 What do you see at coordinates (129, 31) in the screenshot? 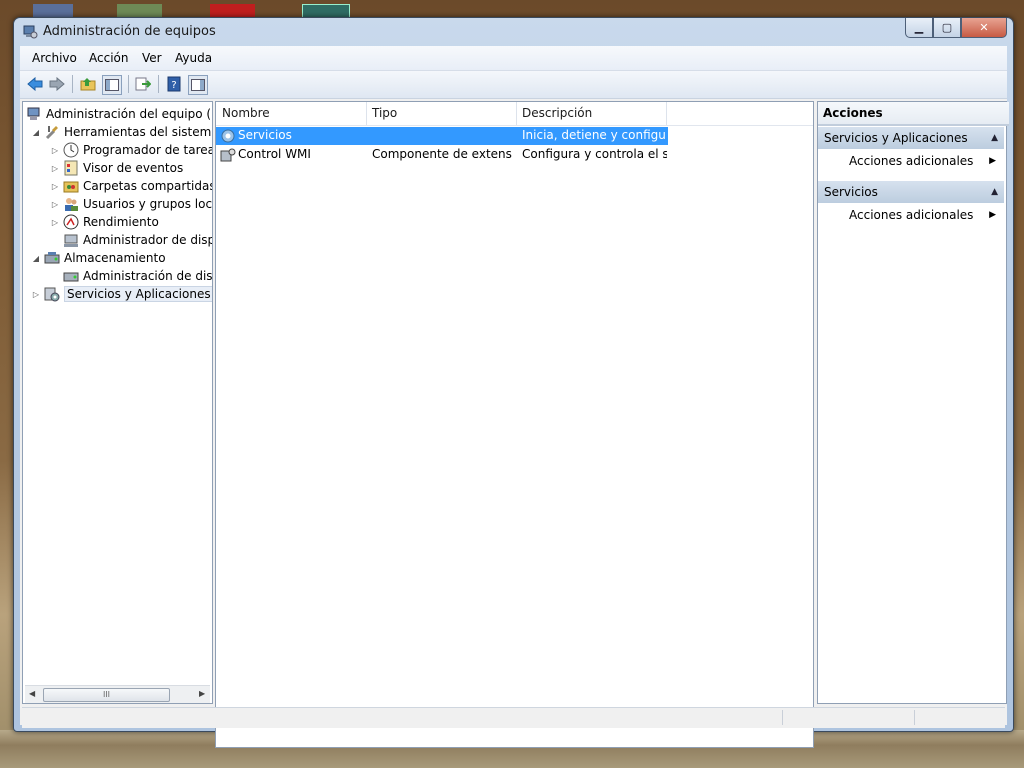
I see `window-title: Administración de equipos` at bounding box center [129, 31].